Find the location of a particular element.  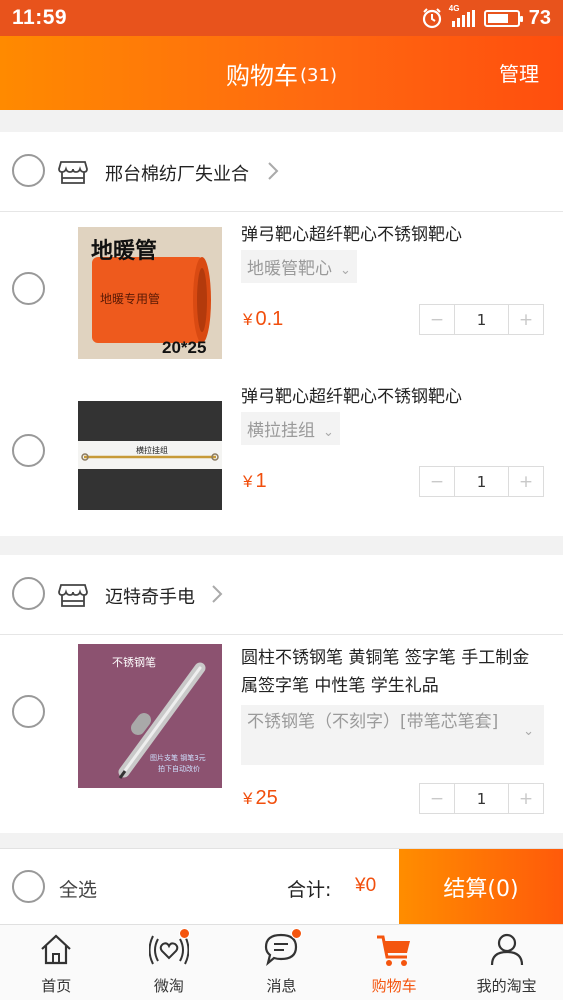

status-time: 11:59 is located at coordinates (40, 17).